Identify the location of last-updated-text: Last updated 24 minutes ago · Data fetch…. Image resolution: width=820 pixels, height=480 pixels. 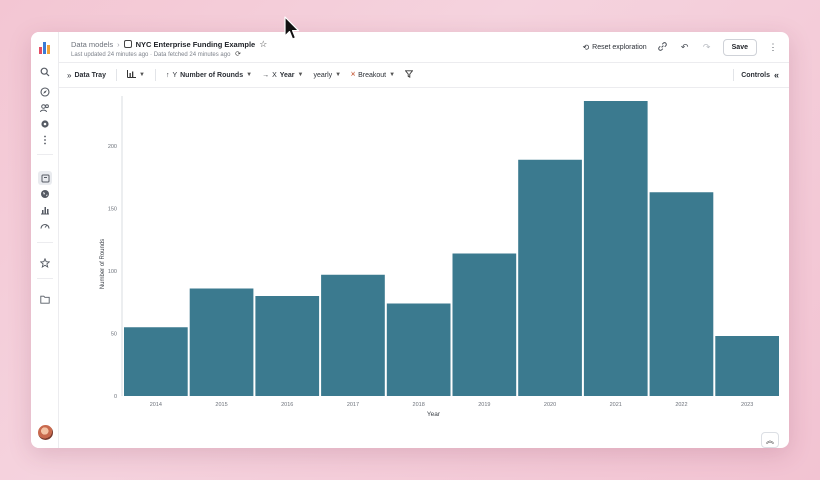
(156, 54).